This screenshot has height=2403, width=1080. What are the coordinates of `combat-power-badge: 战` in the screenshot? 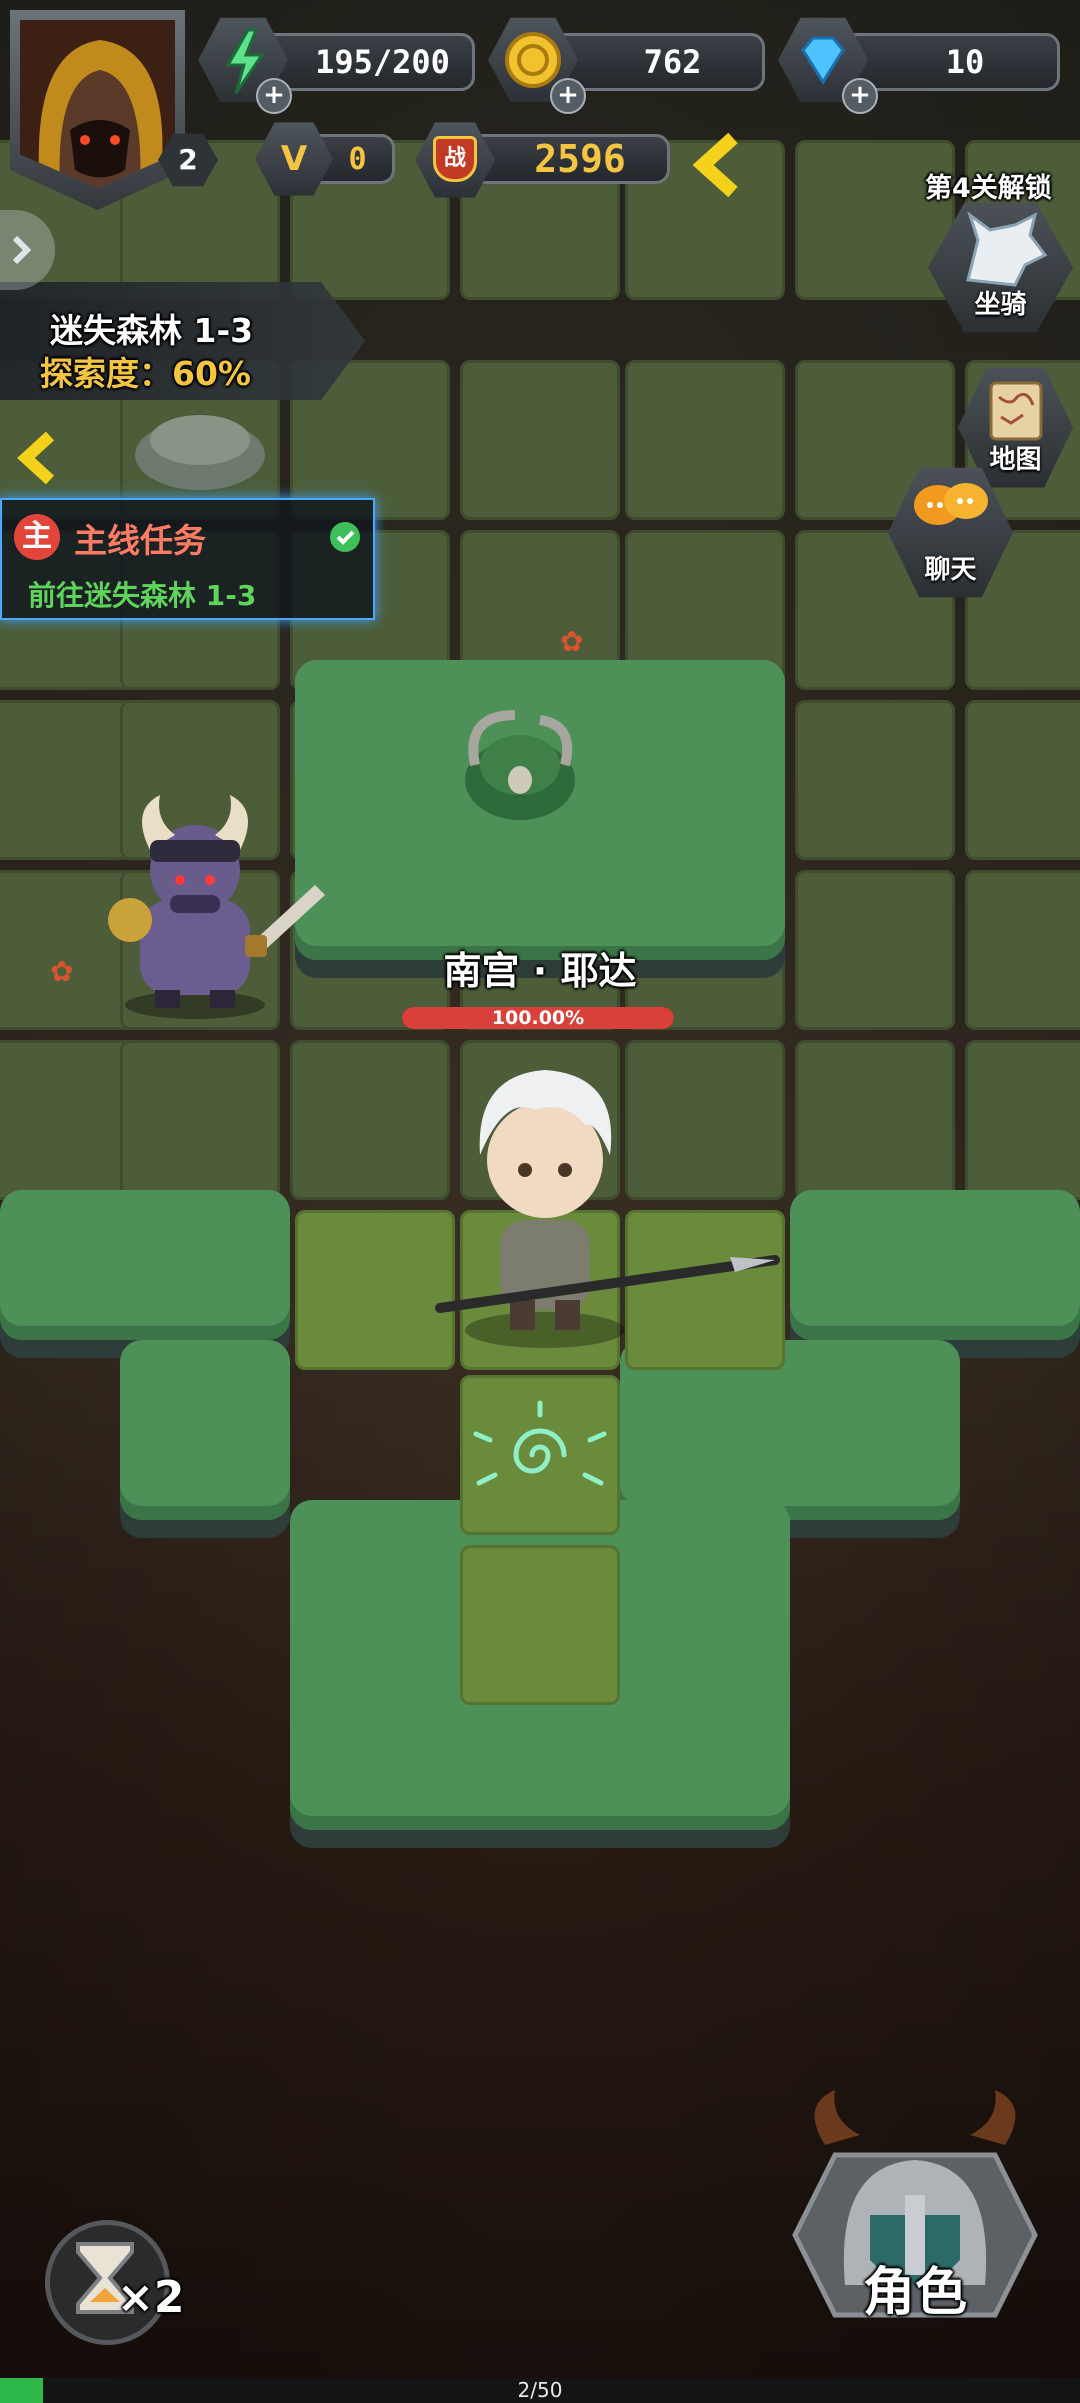 It's located at (455, 159).